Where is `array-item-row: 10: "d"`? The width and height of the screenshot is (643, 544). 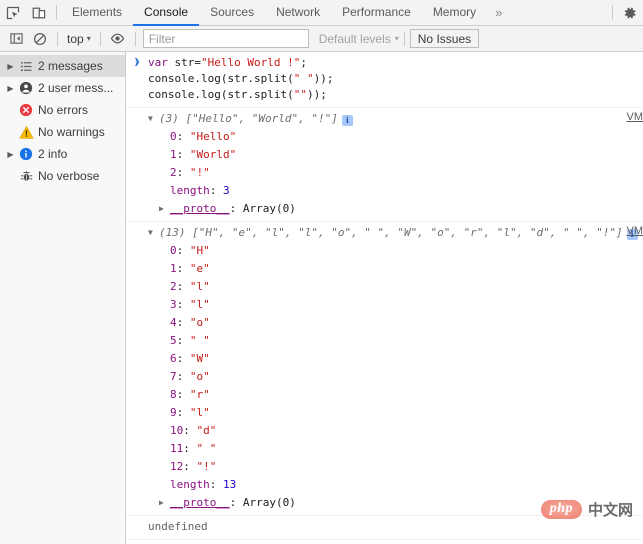
array-item-row: 10: "d" is located at coordinates (384, 431).